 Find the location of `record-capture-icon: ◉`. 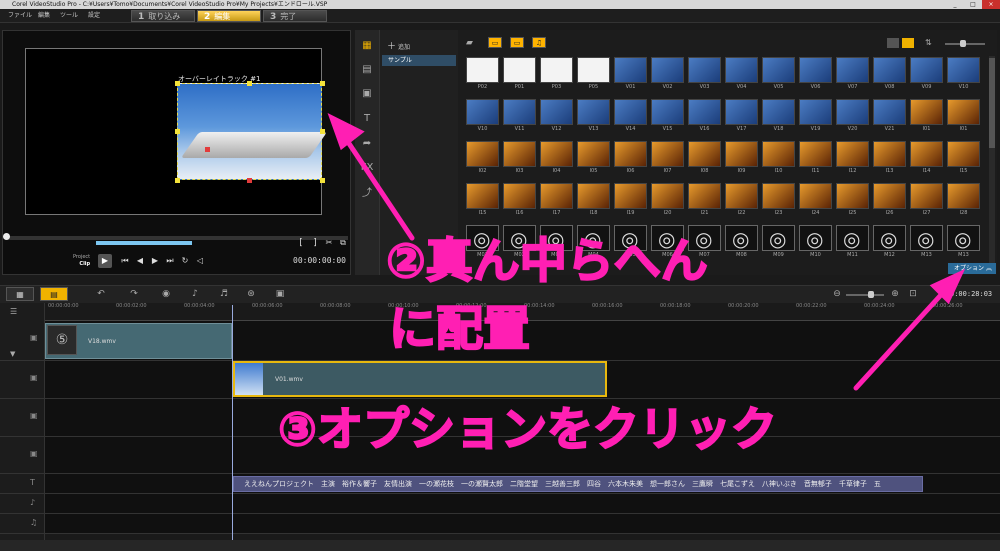

record-capture-icon: ◉ is located at coordinates (166, 294).